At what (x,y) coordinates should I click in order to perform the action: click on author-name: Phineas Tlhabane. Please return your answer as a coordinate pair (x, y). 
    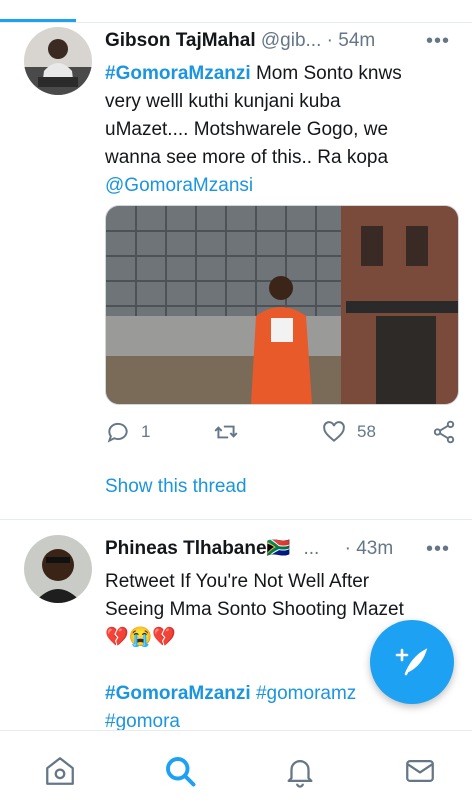
    Looking at the image, I should click on (186, 548).